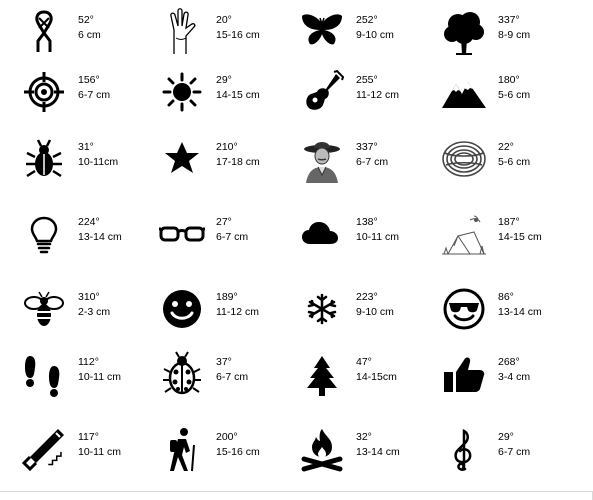  What do you see at coordinates (88, 437) in the screenshot?
I see `symbol-angle: 117°` at bounding box center [88, 437].